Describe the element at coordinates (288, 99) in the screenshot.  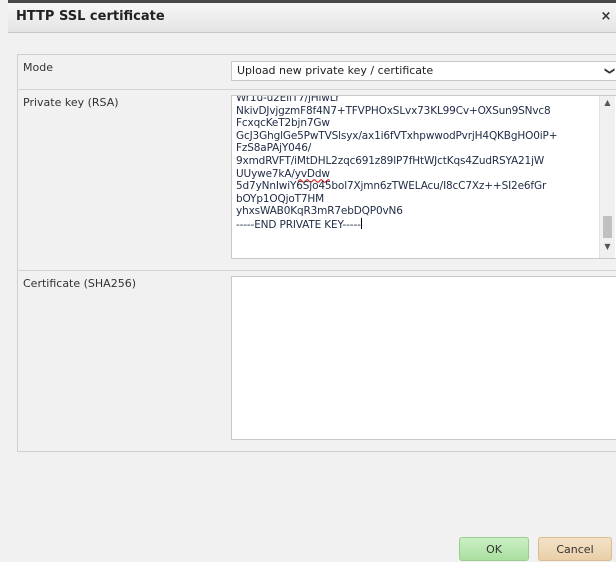
I see `private-key-line: Wr1u-u2EIiT7/jHiwLr` at that location.